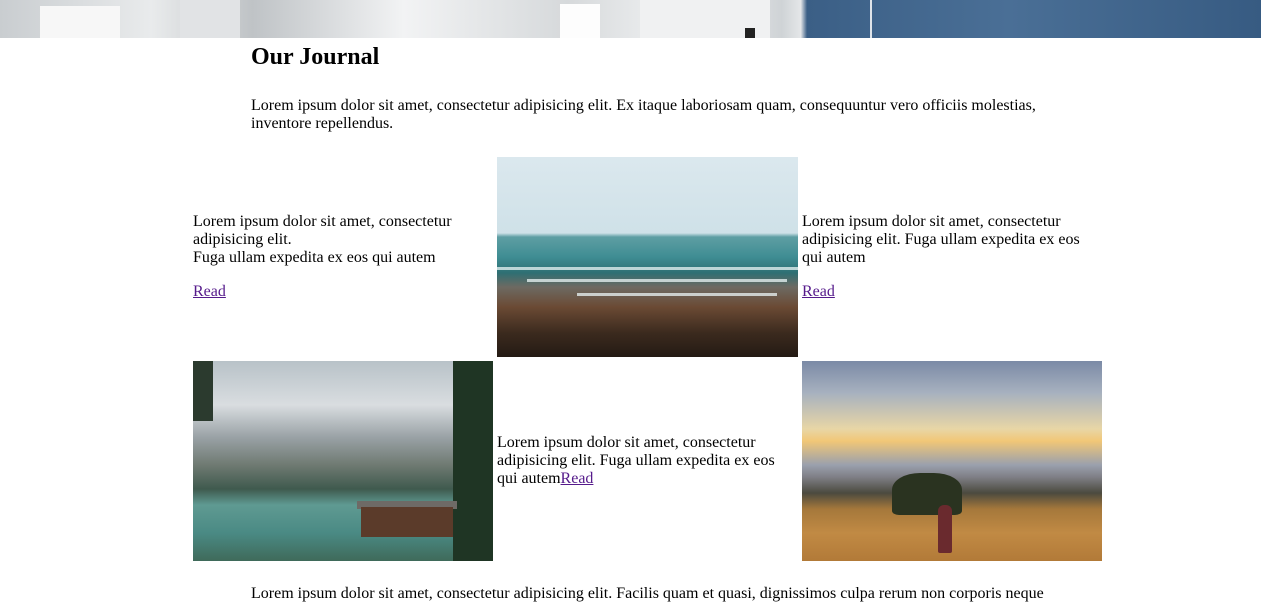 This screenshot has height=603, width=1261. What do you see at coordinates (315, 57) in the screenshot?
I see `page-title: Our Journal` at bounding box center [315, 57].